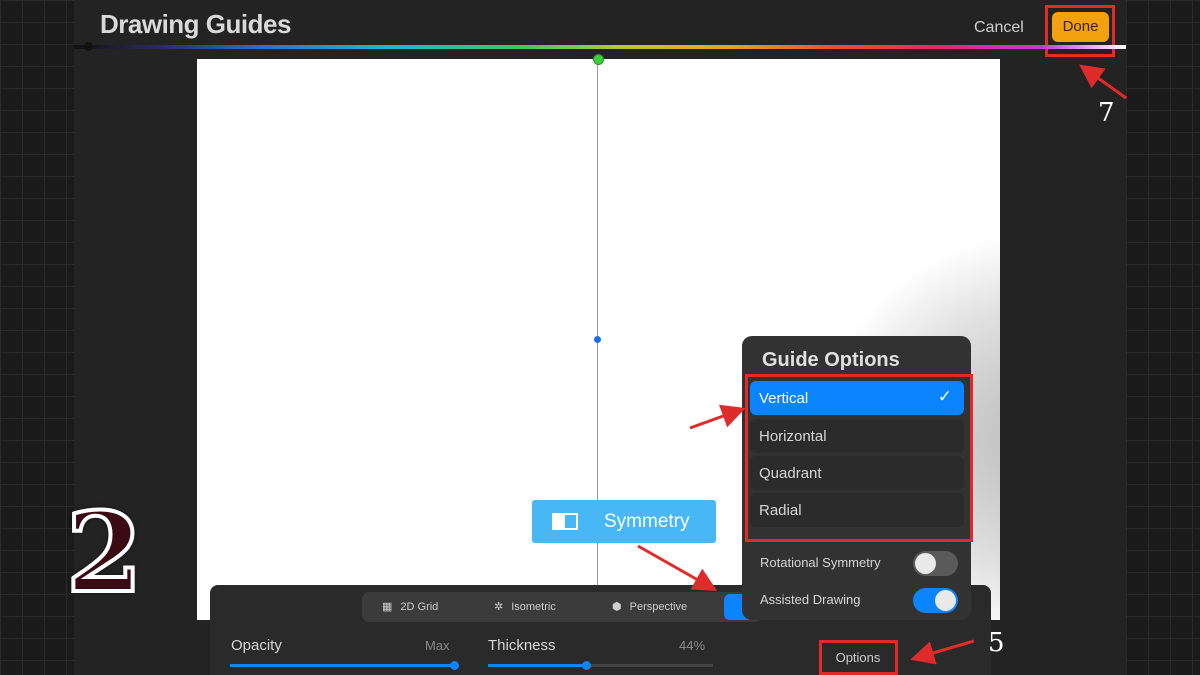 This screenshot has width=1200, height=675. What do you see at coordinates (692, 645) in the screenshot?
I see `thickness-value: 44%` at bounding box center [692, 645].